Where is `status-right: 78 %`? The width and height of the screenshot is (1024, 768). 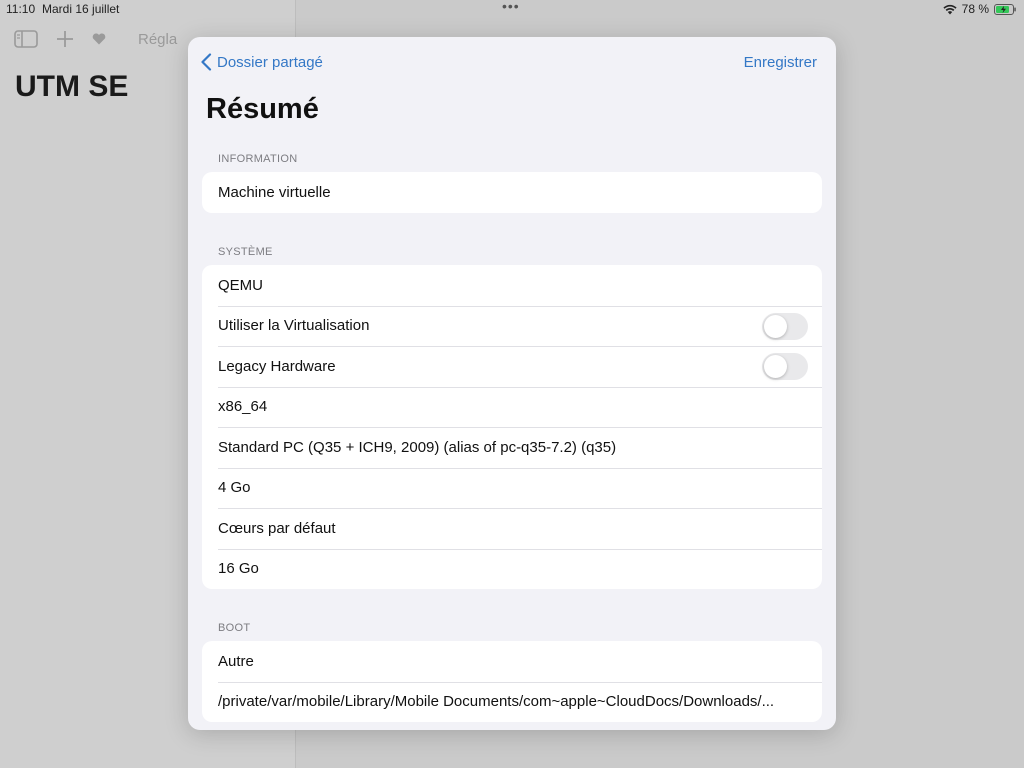 status-right: 78 % is located at coordinates (979, 9).